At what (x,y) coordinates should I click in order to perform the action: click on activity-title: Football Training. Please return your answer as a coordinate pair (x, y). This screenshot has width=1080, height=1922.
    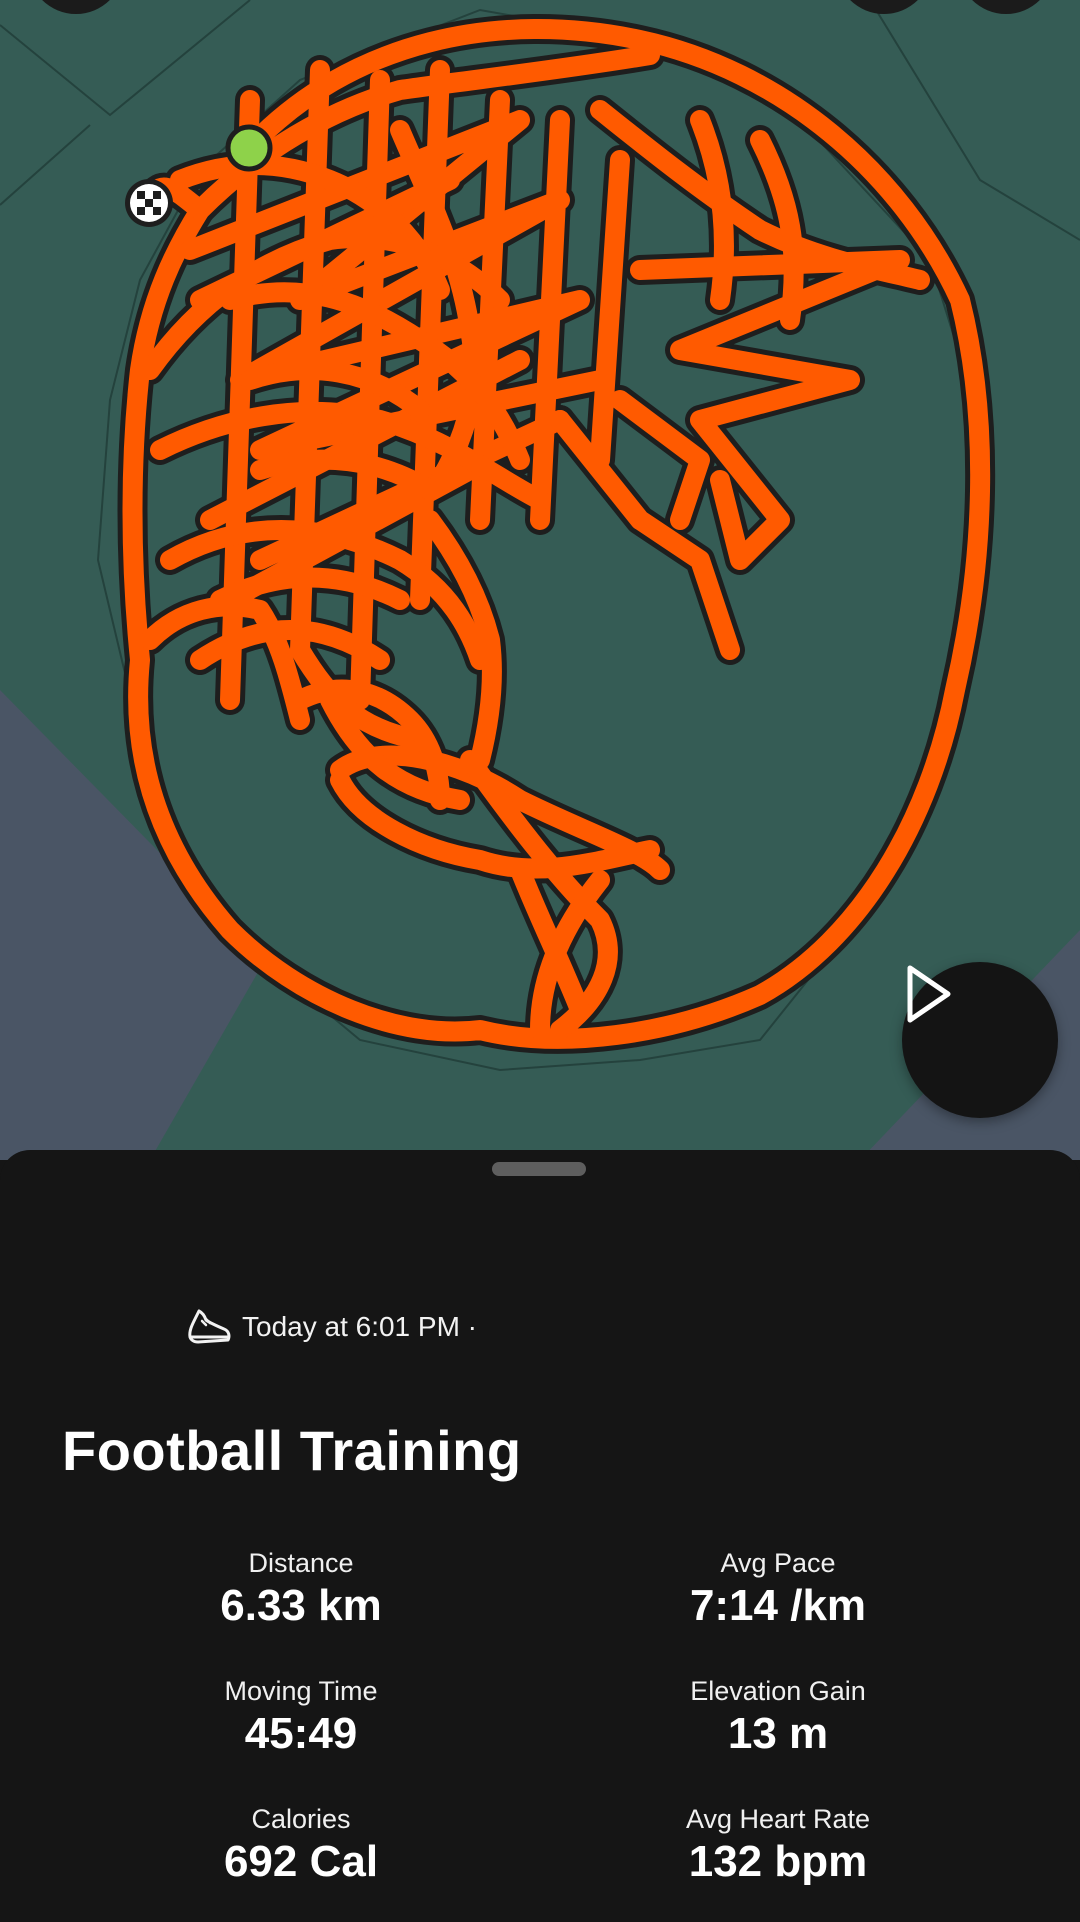
    Looking at the image, I should click on (292, 1450).